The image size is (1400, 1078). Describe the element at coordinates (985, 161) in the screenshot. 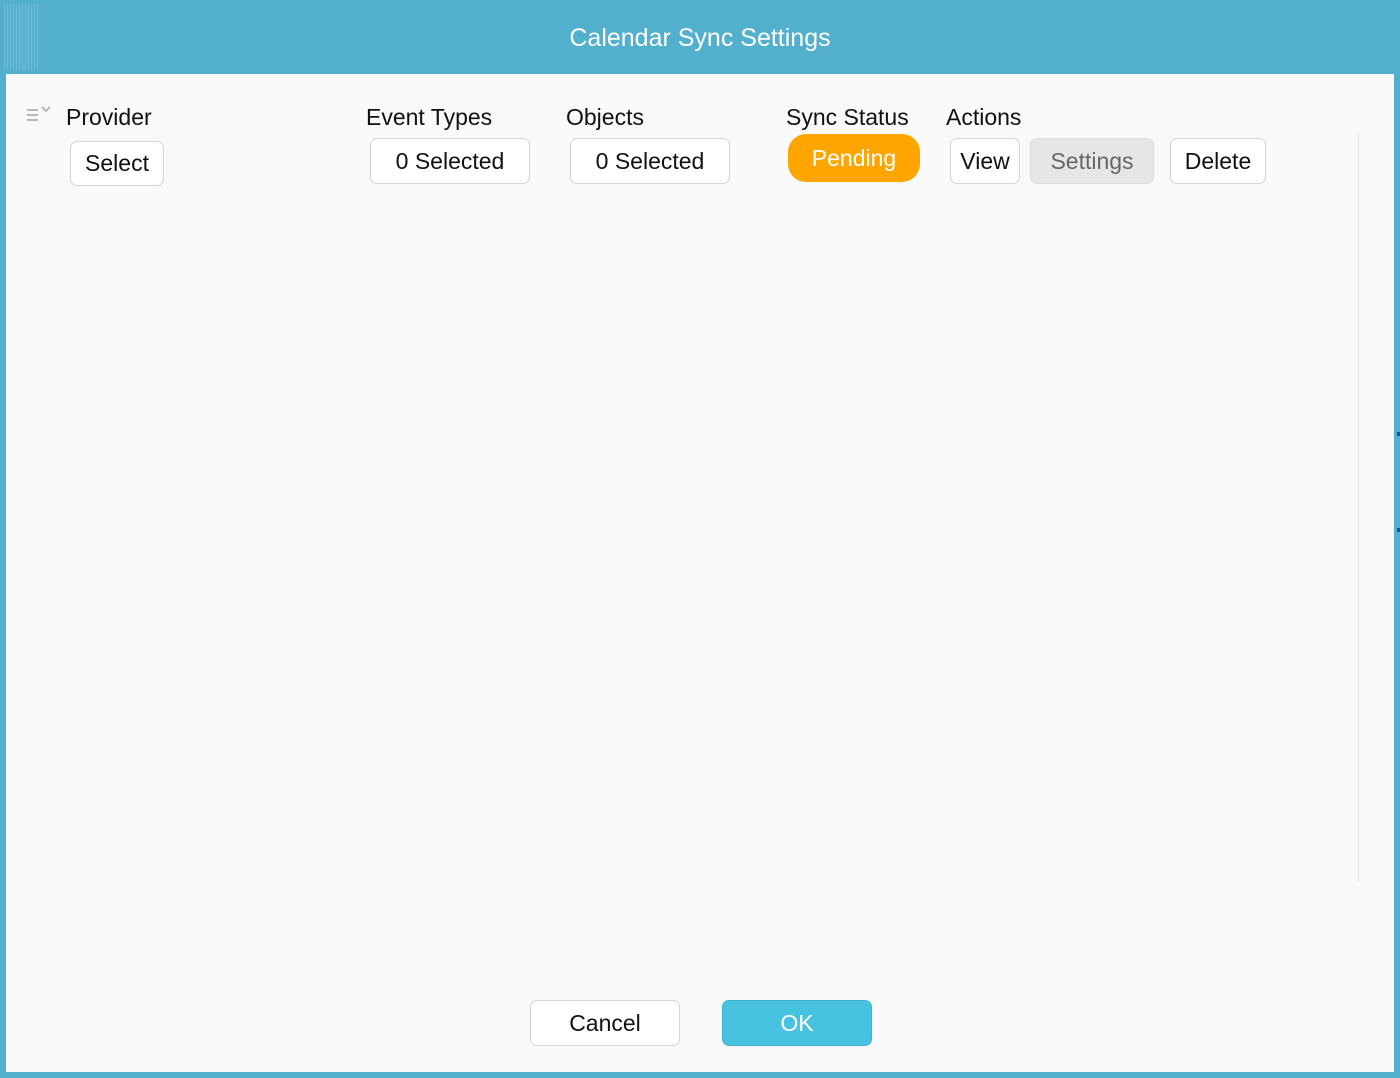

I see `view-button: View` at that location.